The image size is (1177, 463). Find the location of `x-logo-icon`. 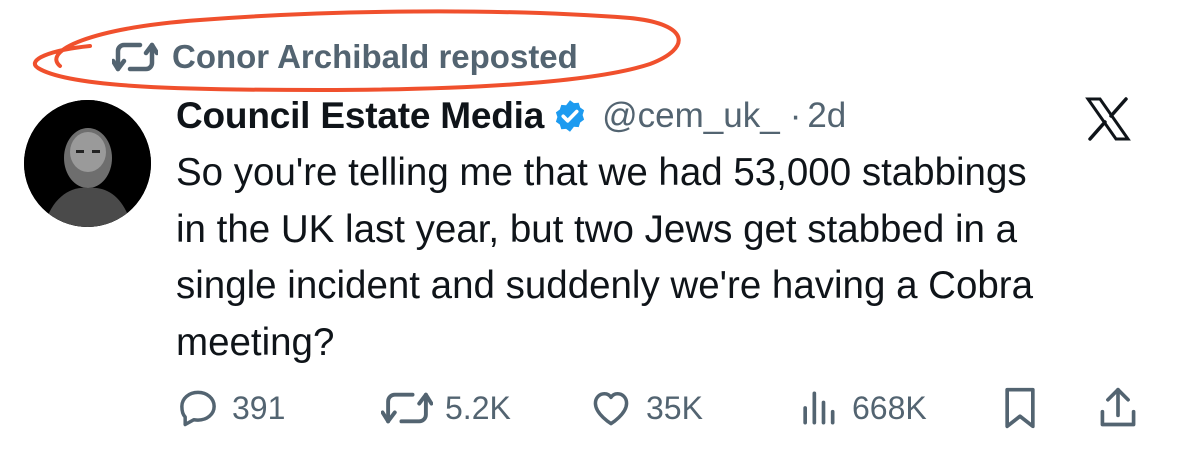

x-logo-icon is located at coordinates (1108, 119).